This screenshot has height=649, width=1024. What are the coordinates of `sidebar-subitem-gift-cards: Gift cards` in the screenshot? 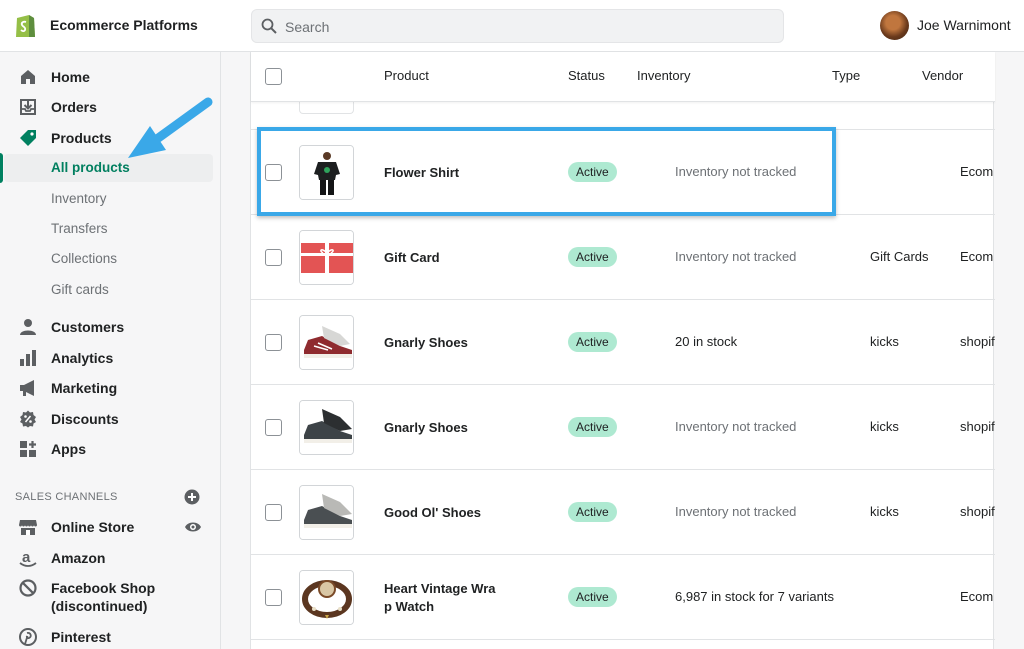 It's located at (110, 290).